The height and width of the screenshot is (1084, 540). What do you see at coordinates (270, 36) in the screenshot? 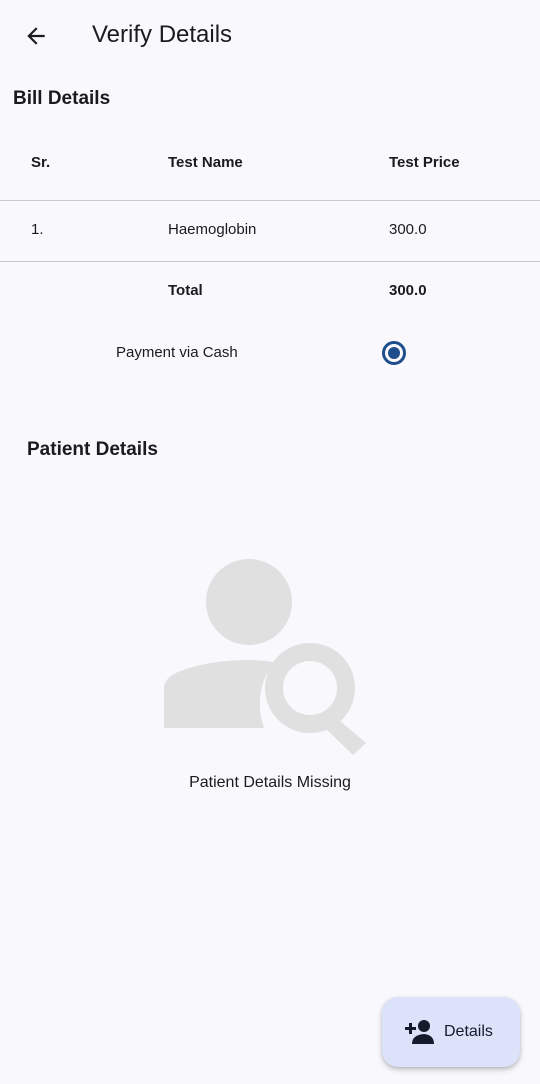
I see `app-bar: Verify Details` at bounding box center [270, 36].